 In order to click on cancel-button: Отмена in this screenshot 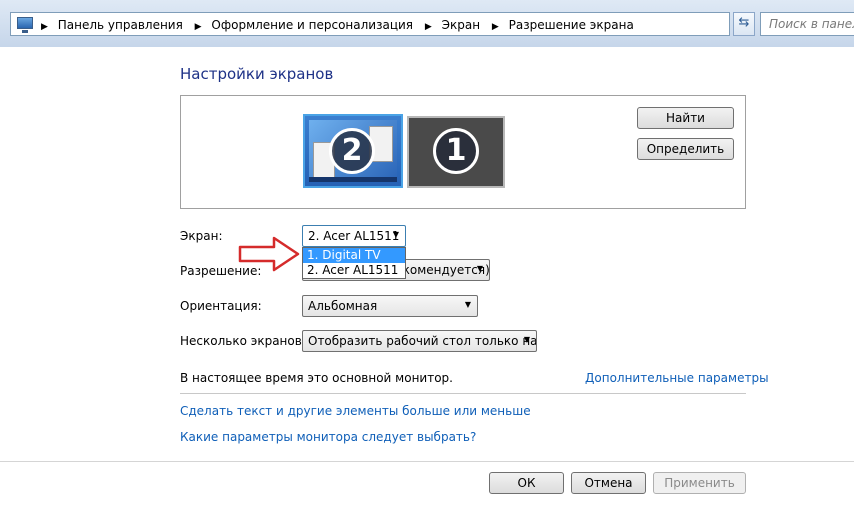, I will do `click(608, 483)`.